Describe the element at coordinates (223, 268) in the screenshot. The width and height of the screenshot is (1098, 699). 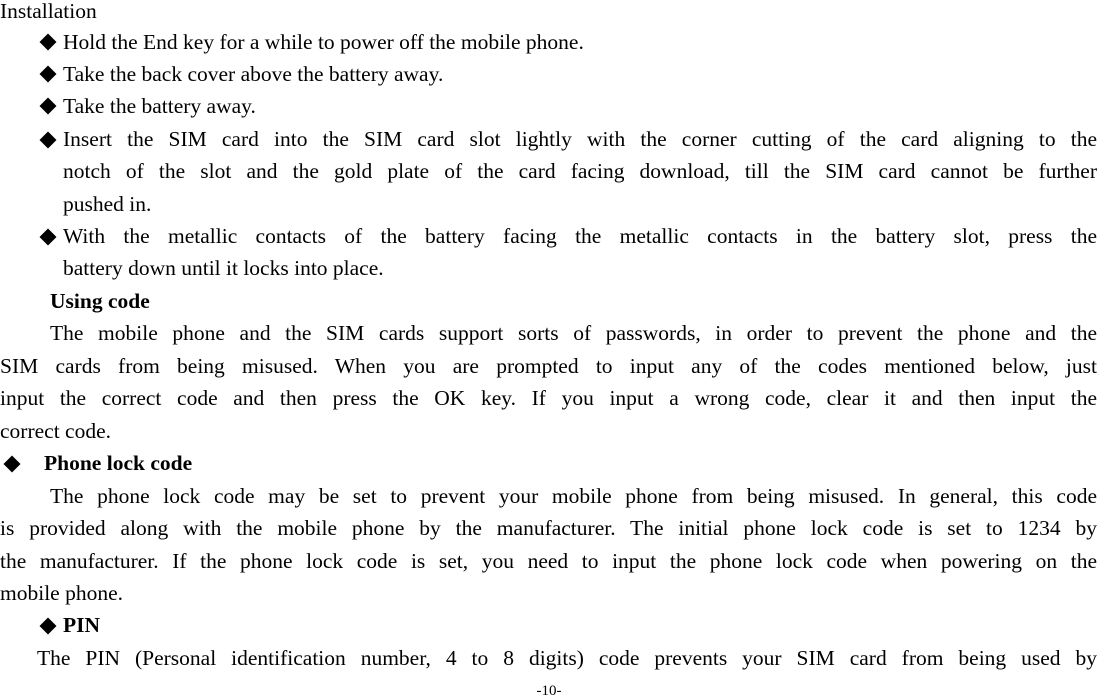
I see `installation-step-5-line-2: battery down until it locks into place.` at that location.